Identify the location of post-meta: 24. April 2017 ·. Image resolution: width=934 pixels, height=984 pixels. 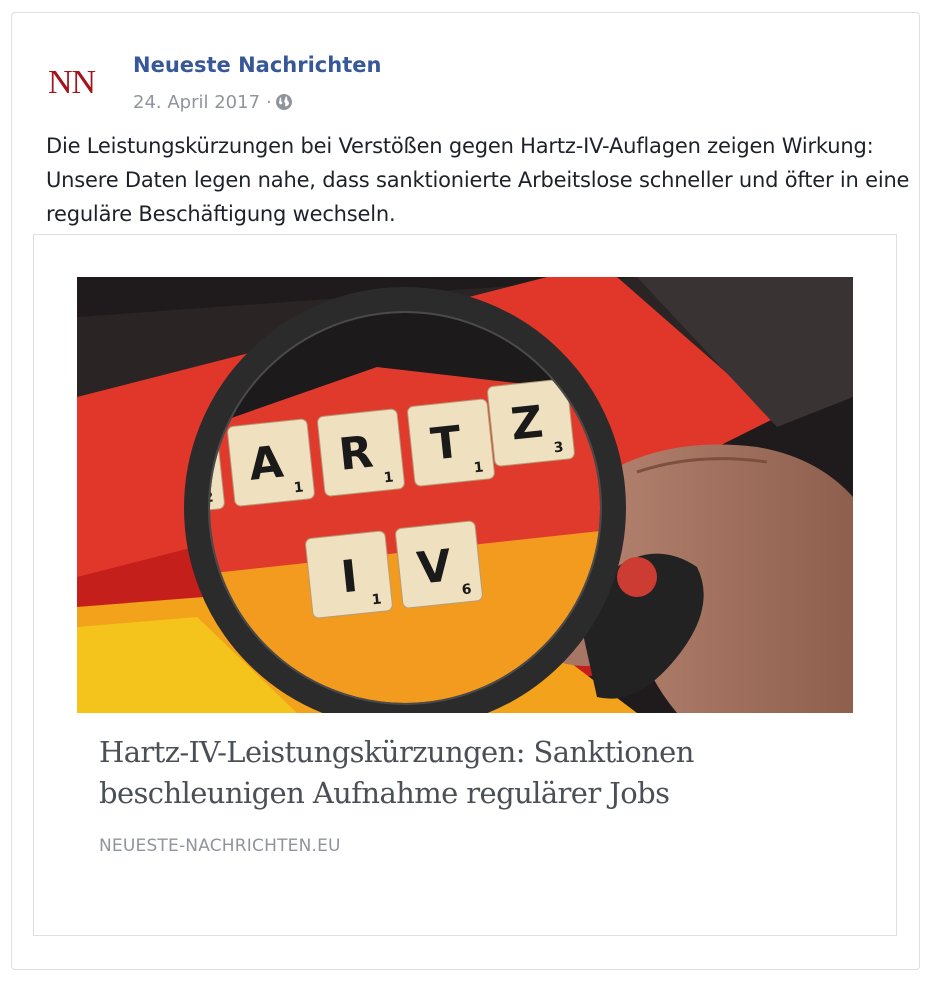
(213, 102).